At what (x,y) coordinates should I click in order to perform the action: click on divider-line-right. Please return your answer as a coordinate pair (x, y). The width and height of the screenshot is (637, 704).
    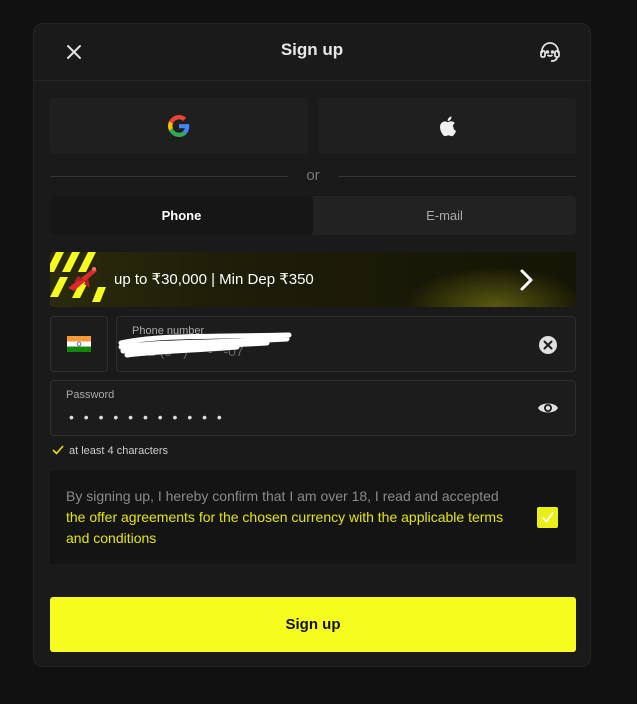
    Looking at the image, I should click on (457, 176).